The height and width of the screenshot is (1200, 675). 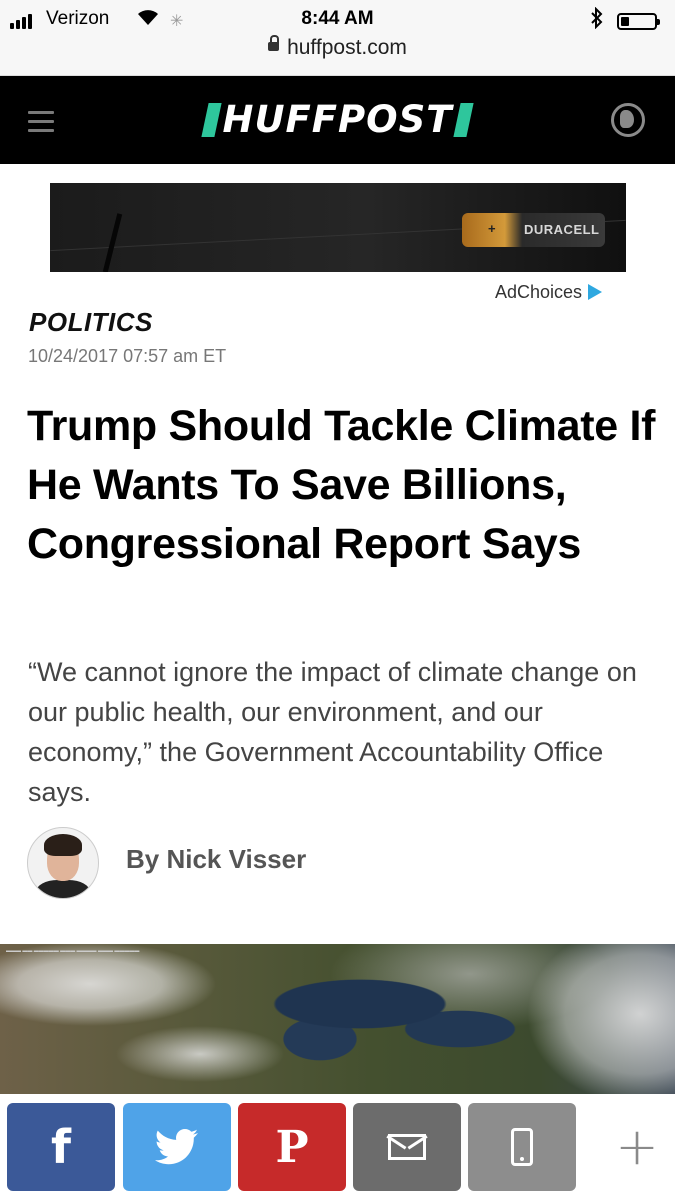 I want to click on adchoices-triangle-icon, so click(x=595, y=292).